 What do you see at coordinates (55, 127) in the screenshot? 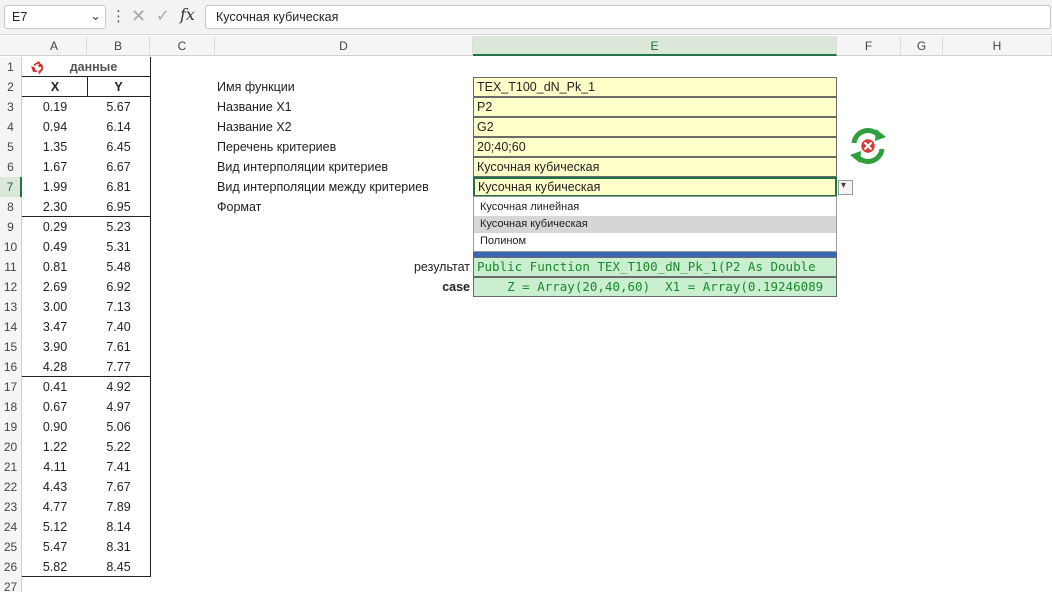
I see `data-cell-x: 0.94` at bounding box center [55, 127].